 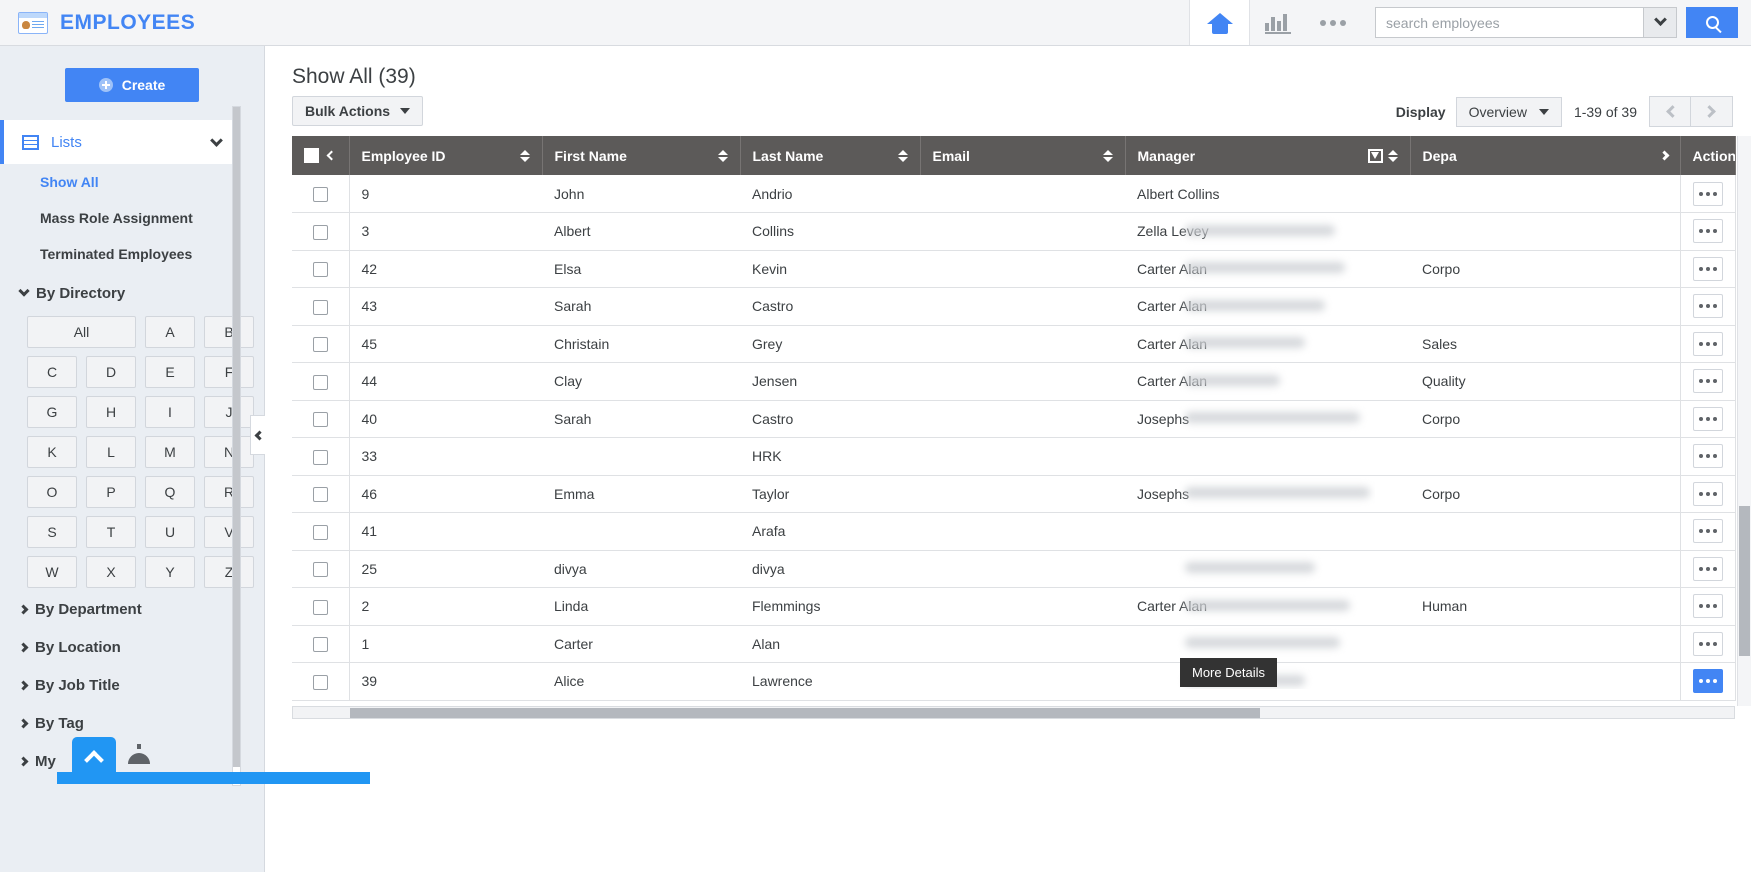 What do you see at coordinates (229, 372) in the screenshot?
I see `directory-letter-f: F` at bounding box center [229, 372].